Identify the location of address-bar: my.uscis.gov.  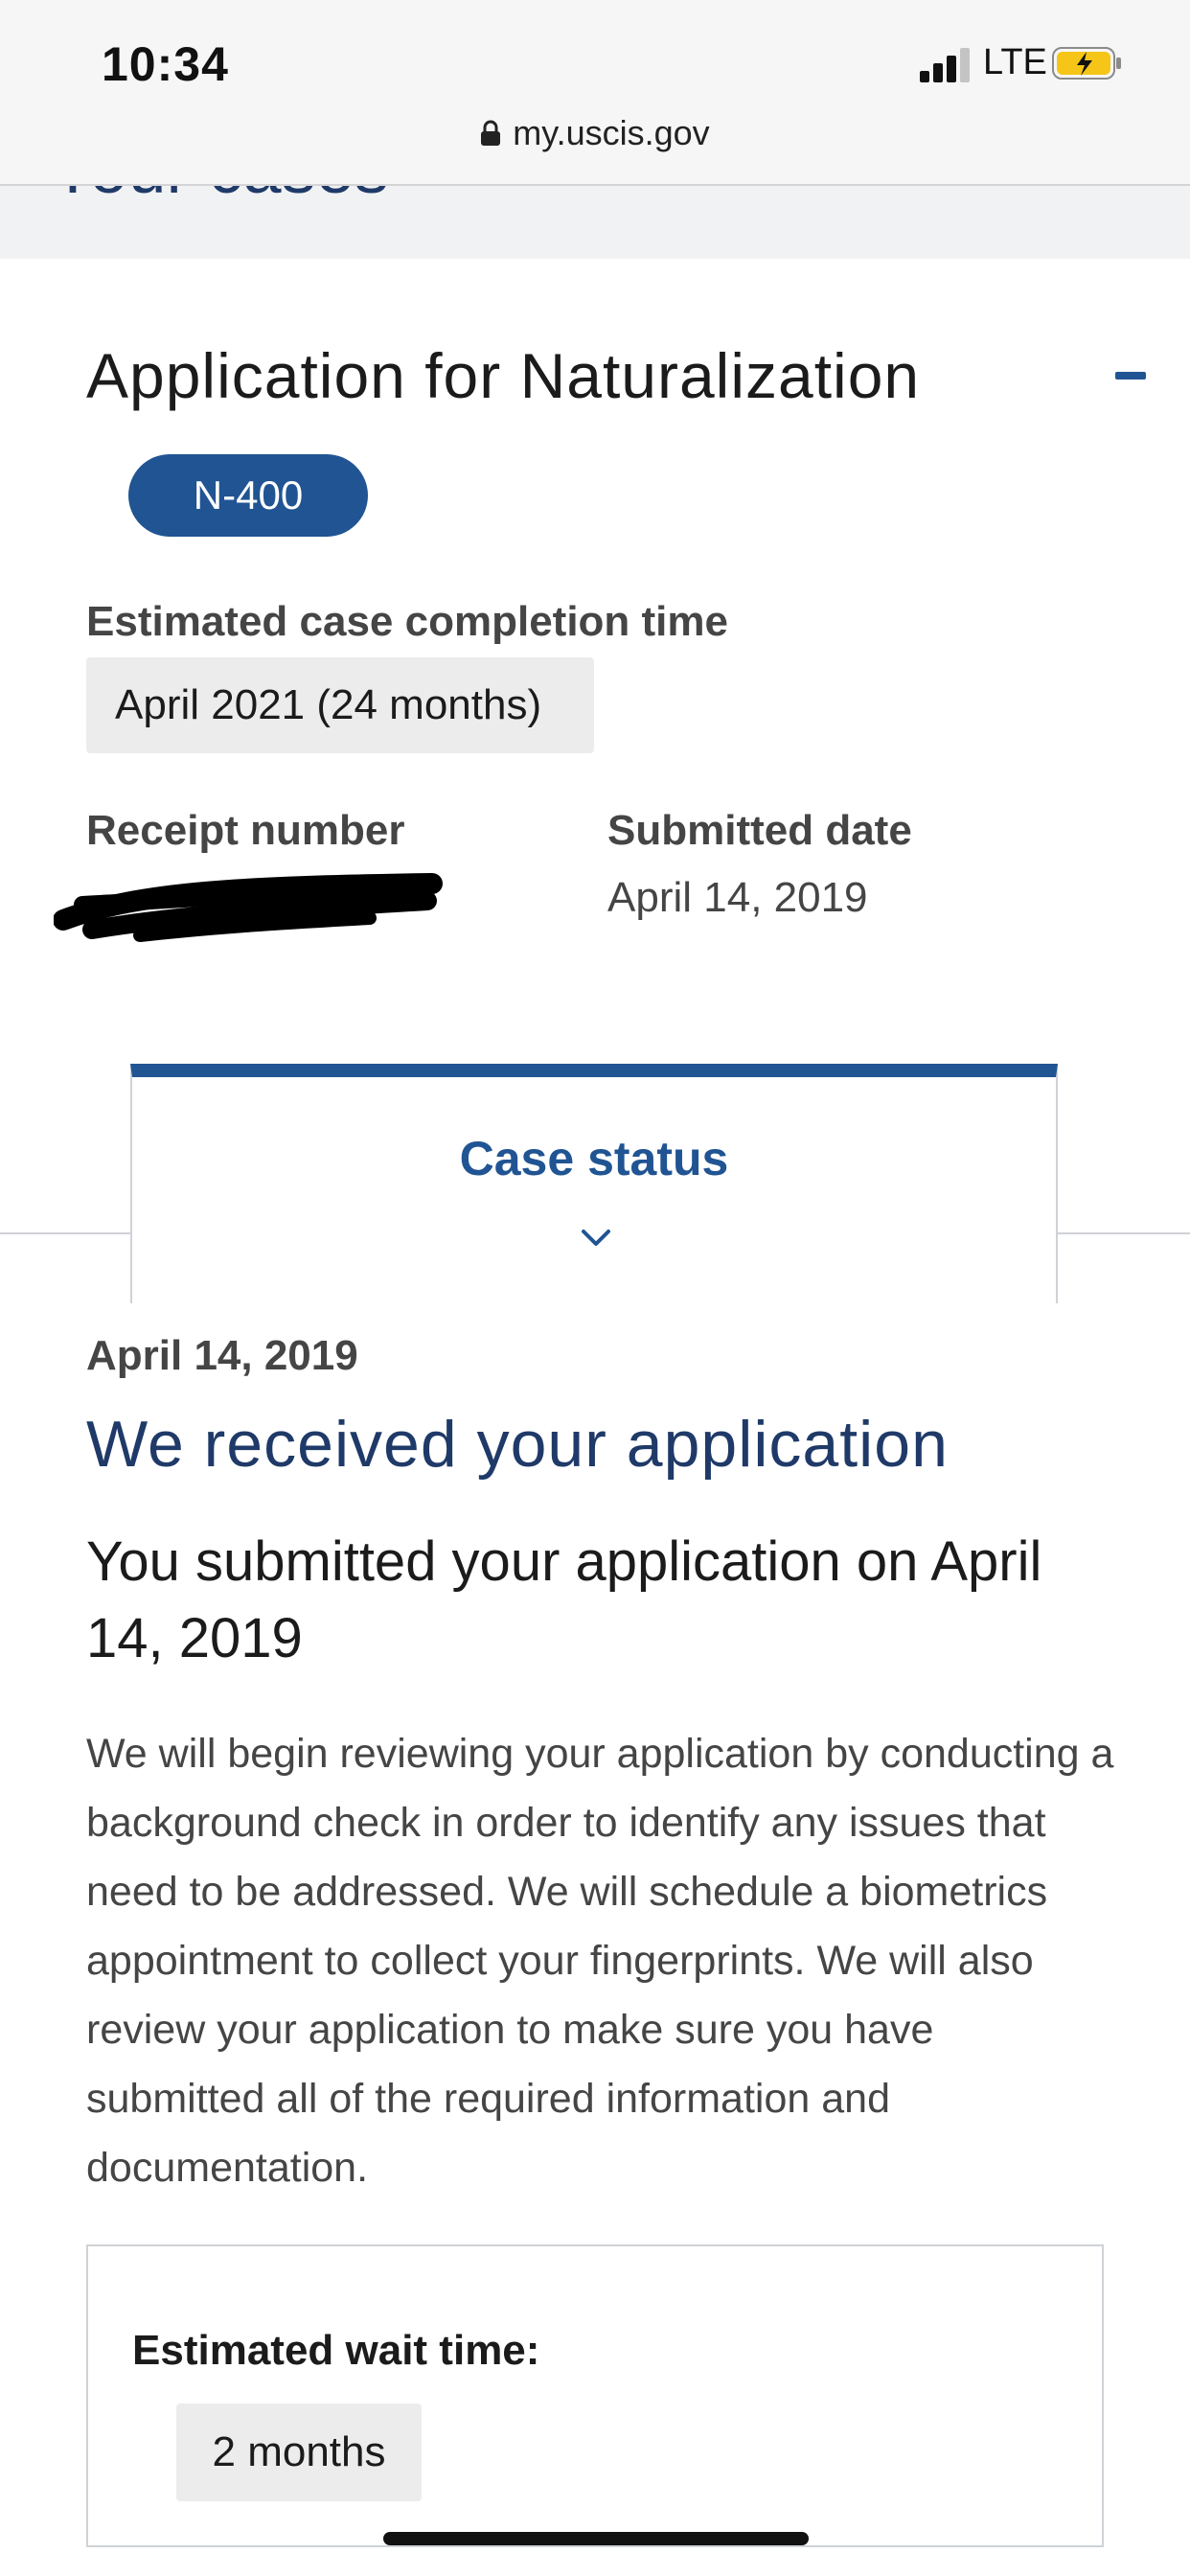
(595, 133).